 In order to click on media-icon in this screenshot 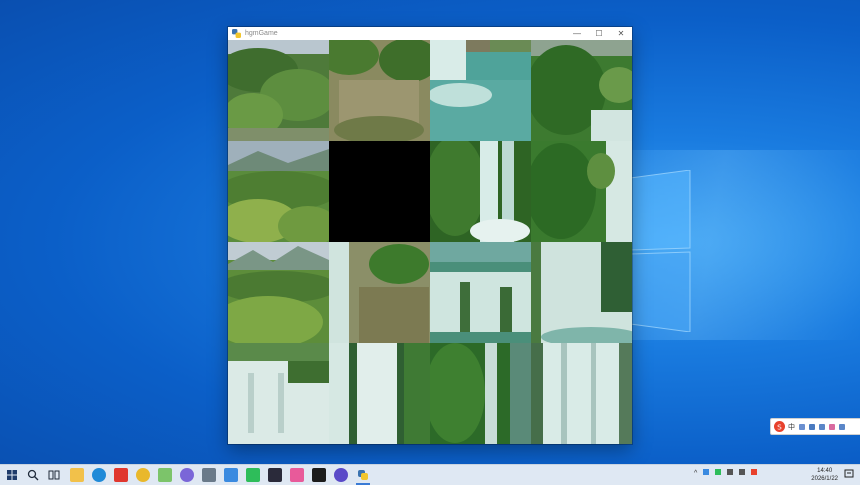, I will do `click(275, 475)`.